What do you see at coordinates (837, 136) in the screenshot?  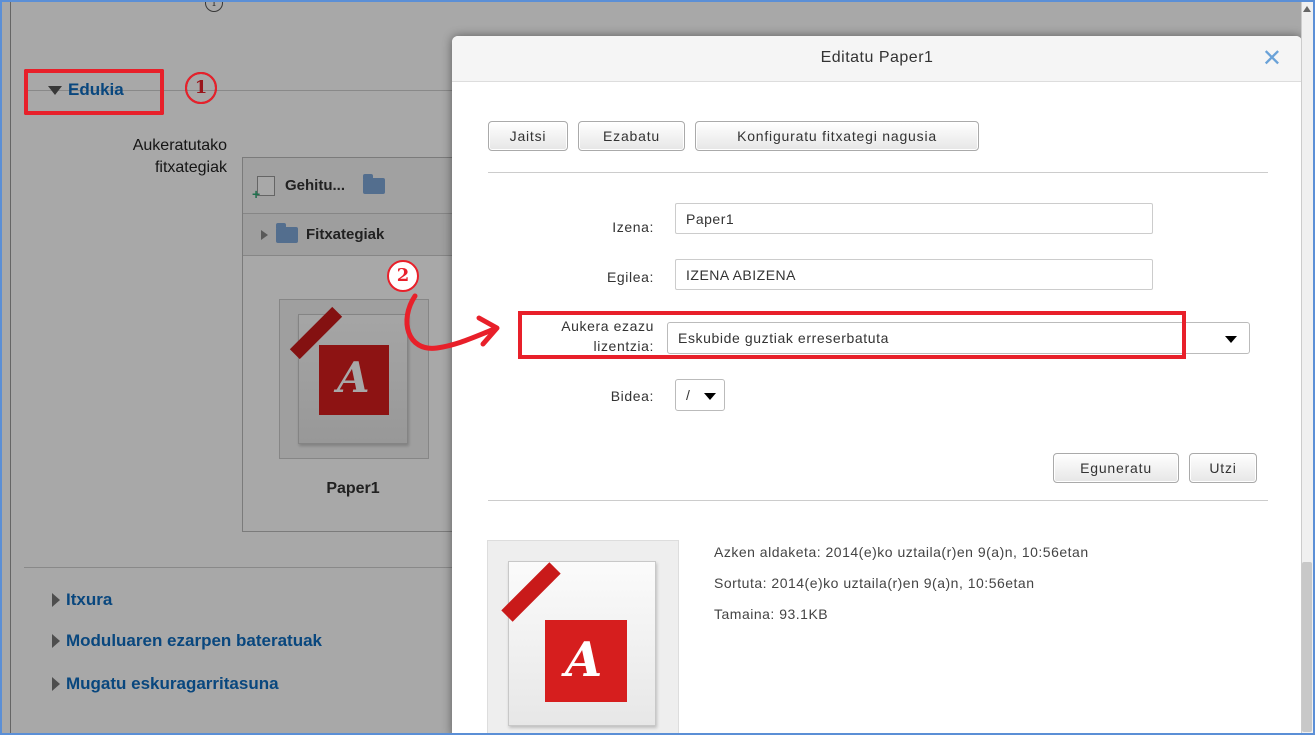 I see `set-main-file-button: Konfiguratu fitxategi nagusia` at bounding box center [837, 136].